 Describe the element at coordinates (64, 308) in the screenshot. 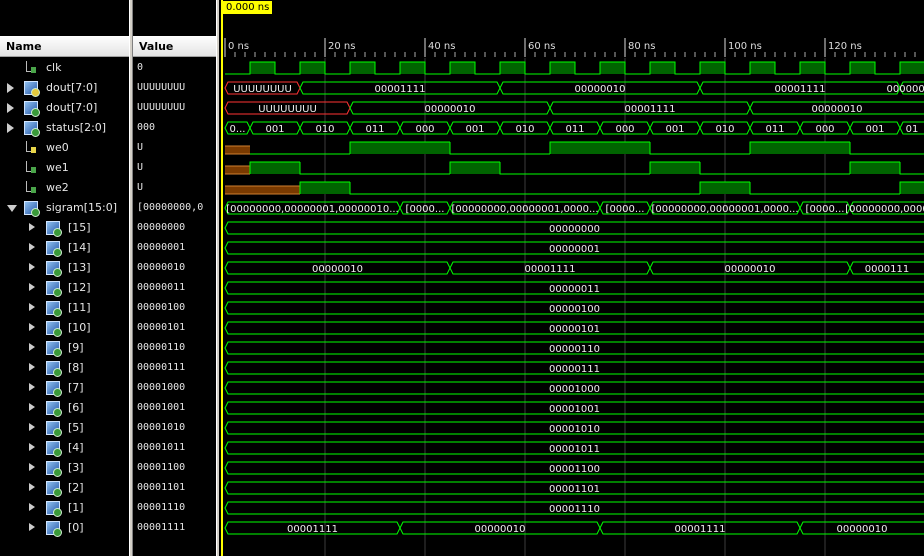

I see `signal-row: [11]` at that location.